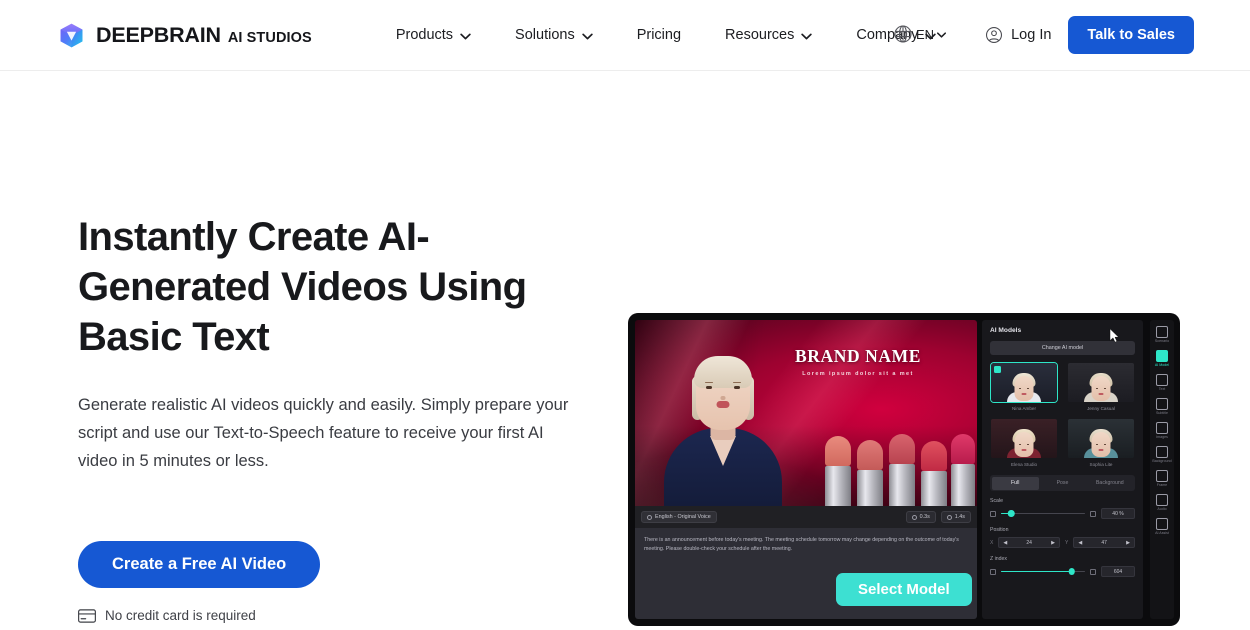 The image size is (1250, 630). I want to click on video-canvas: BRAND NAME Lorem ipsum dolor sit a met, so click(806, 413).